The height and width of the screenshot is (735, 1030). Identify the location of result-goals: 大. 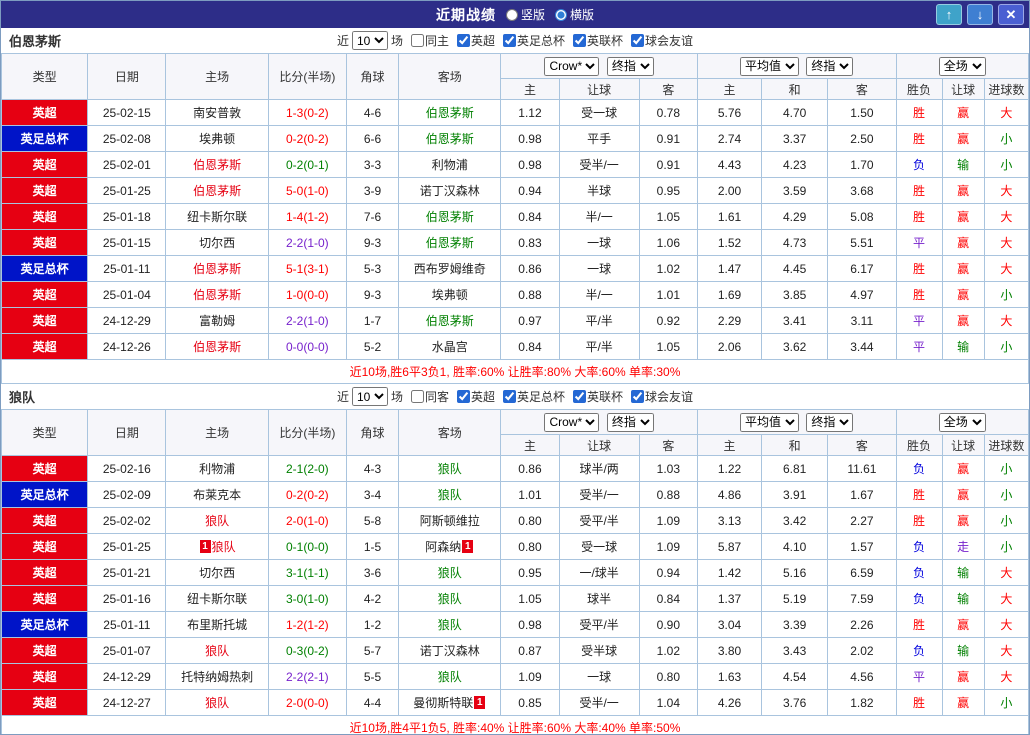
(1006, 190).